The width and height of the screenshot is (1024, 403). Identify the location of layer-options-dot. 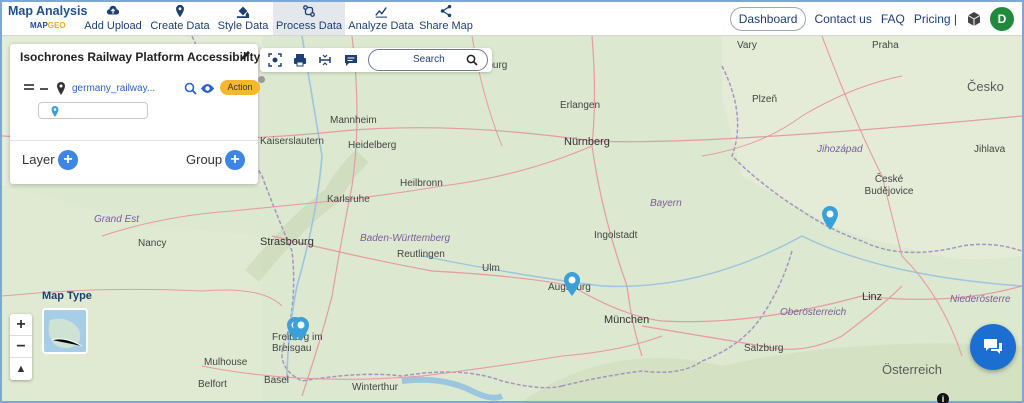
(261, 79).